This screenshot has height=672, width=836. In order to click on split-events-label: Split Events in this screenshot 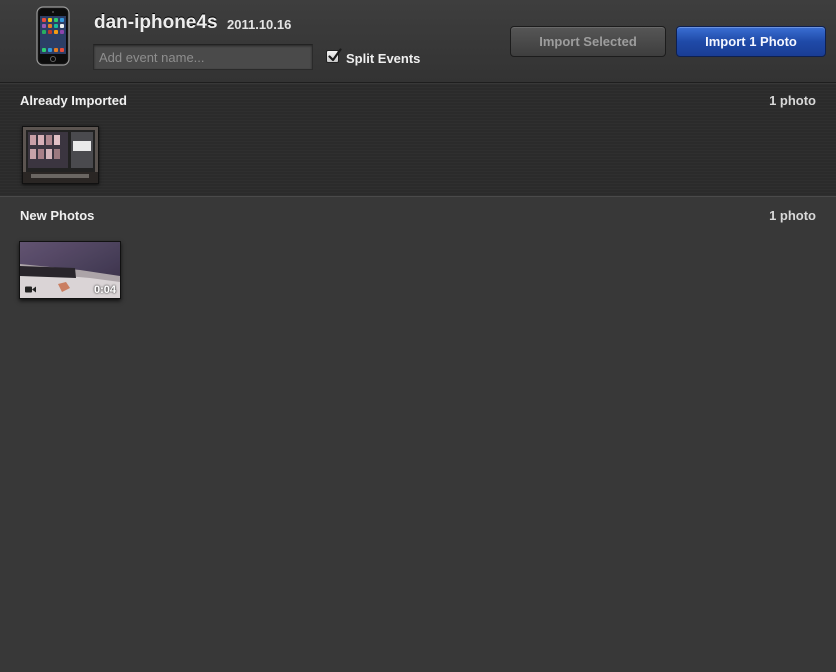, I will do `click(383, 58)`.